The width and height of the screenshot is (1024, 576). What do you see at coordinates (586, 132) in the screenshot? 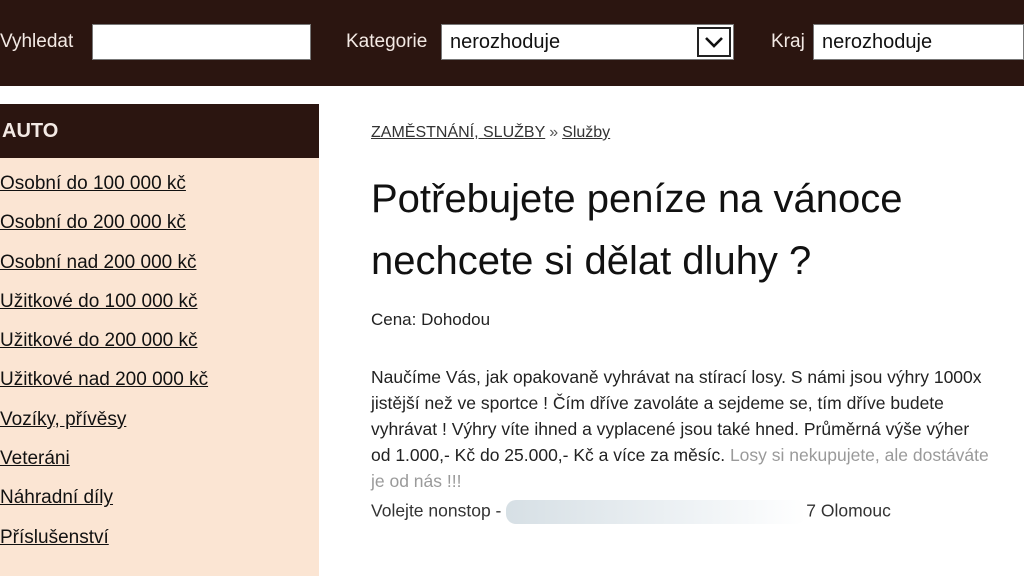
I see `breadcrumb-current-link: Služby` at bounding box center [586, 132].